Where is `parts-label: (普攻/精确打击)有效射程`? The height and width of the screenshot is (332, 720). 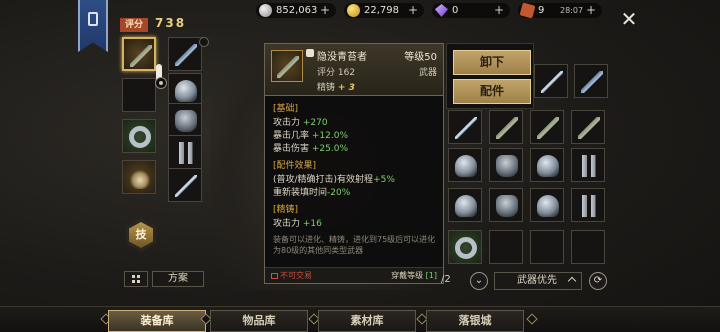
parts-label: (普攻/精确打击)有效射程 is located at coordinates (323, 180).